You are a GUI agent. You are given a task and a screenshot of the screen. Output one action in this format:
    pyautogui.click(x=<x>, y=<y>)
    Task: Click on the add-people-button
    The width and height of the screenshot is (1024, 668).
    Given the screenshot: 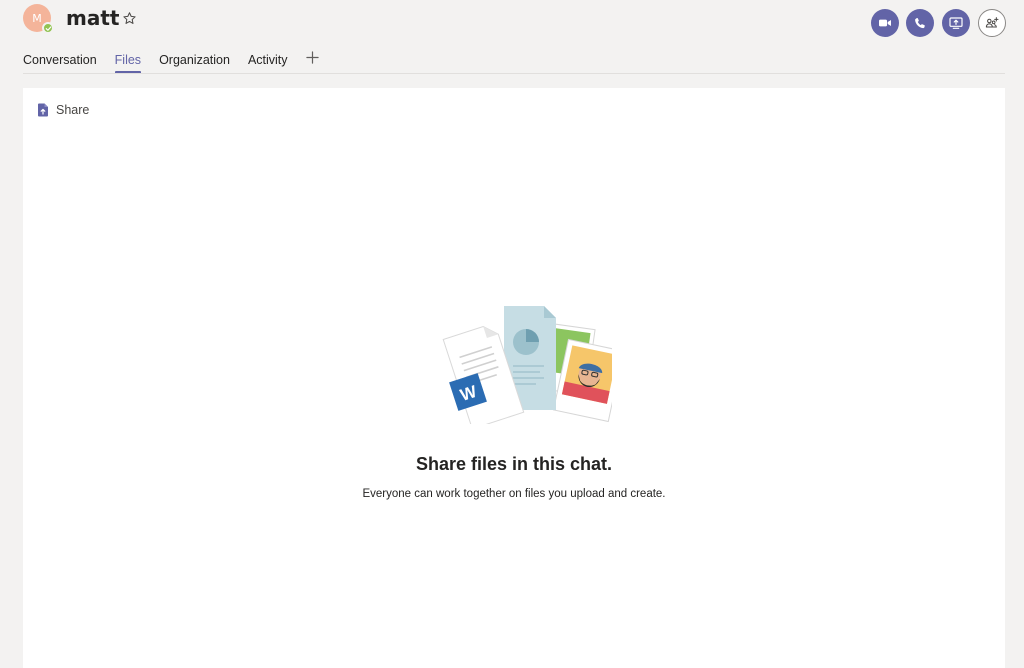 What is the action you would take?
    pyautogui.click(x=992, y=23)
    